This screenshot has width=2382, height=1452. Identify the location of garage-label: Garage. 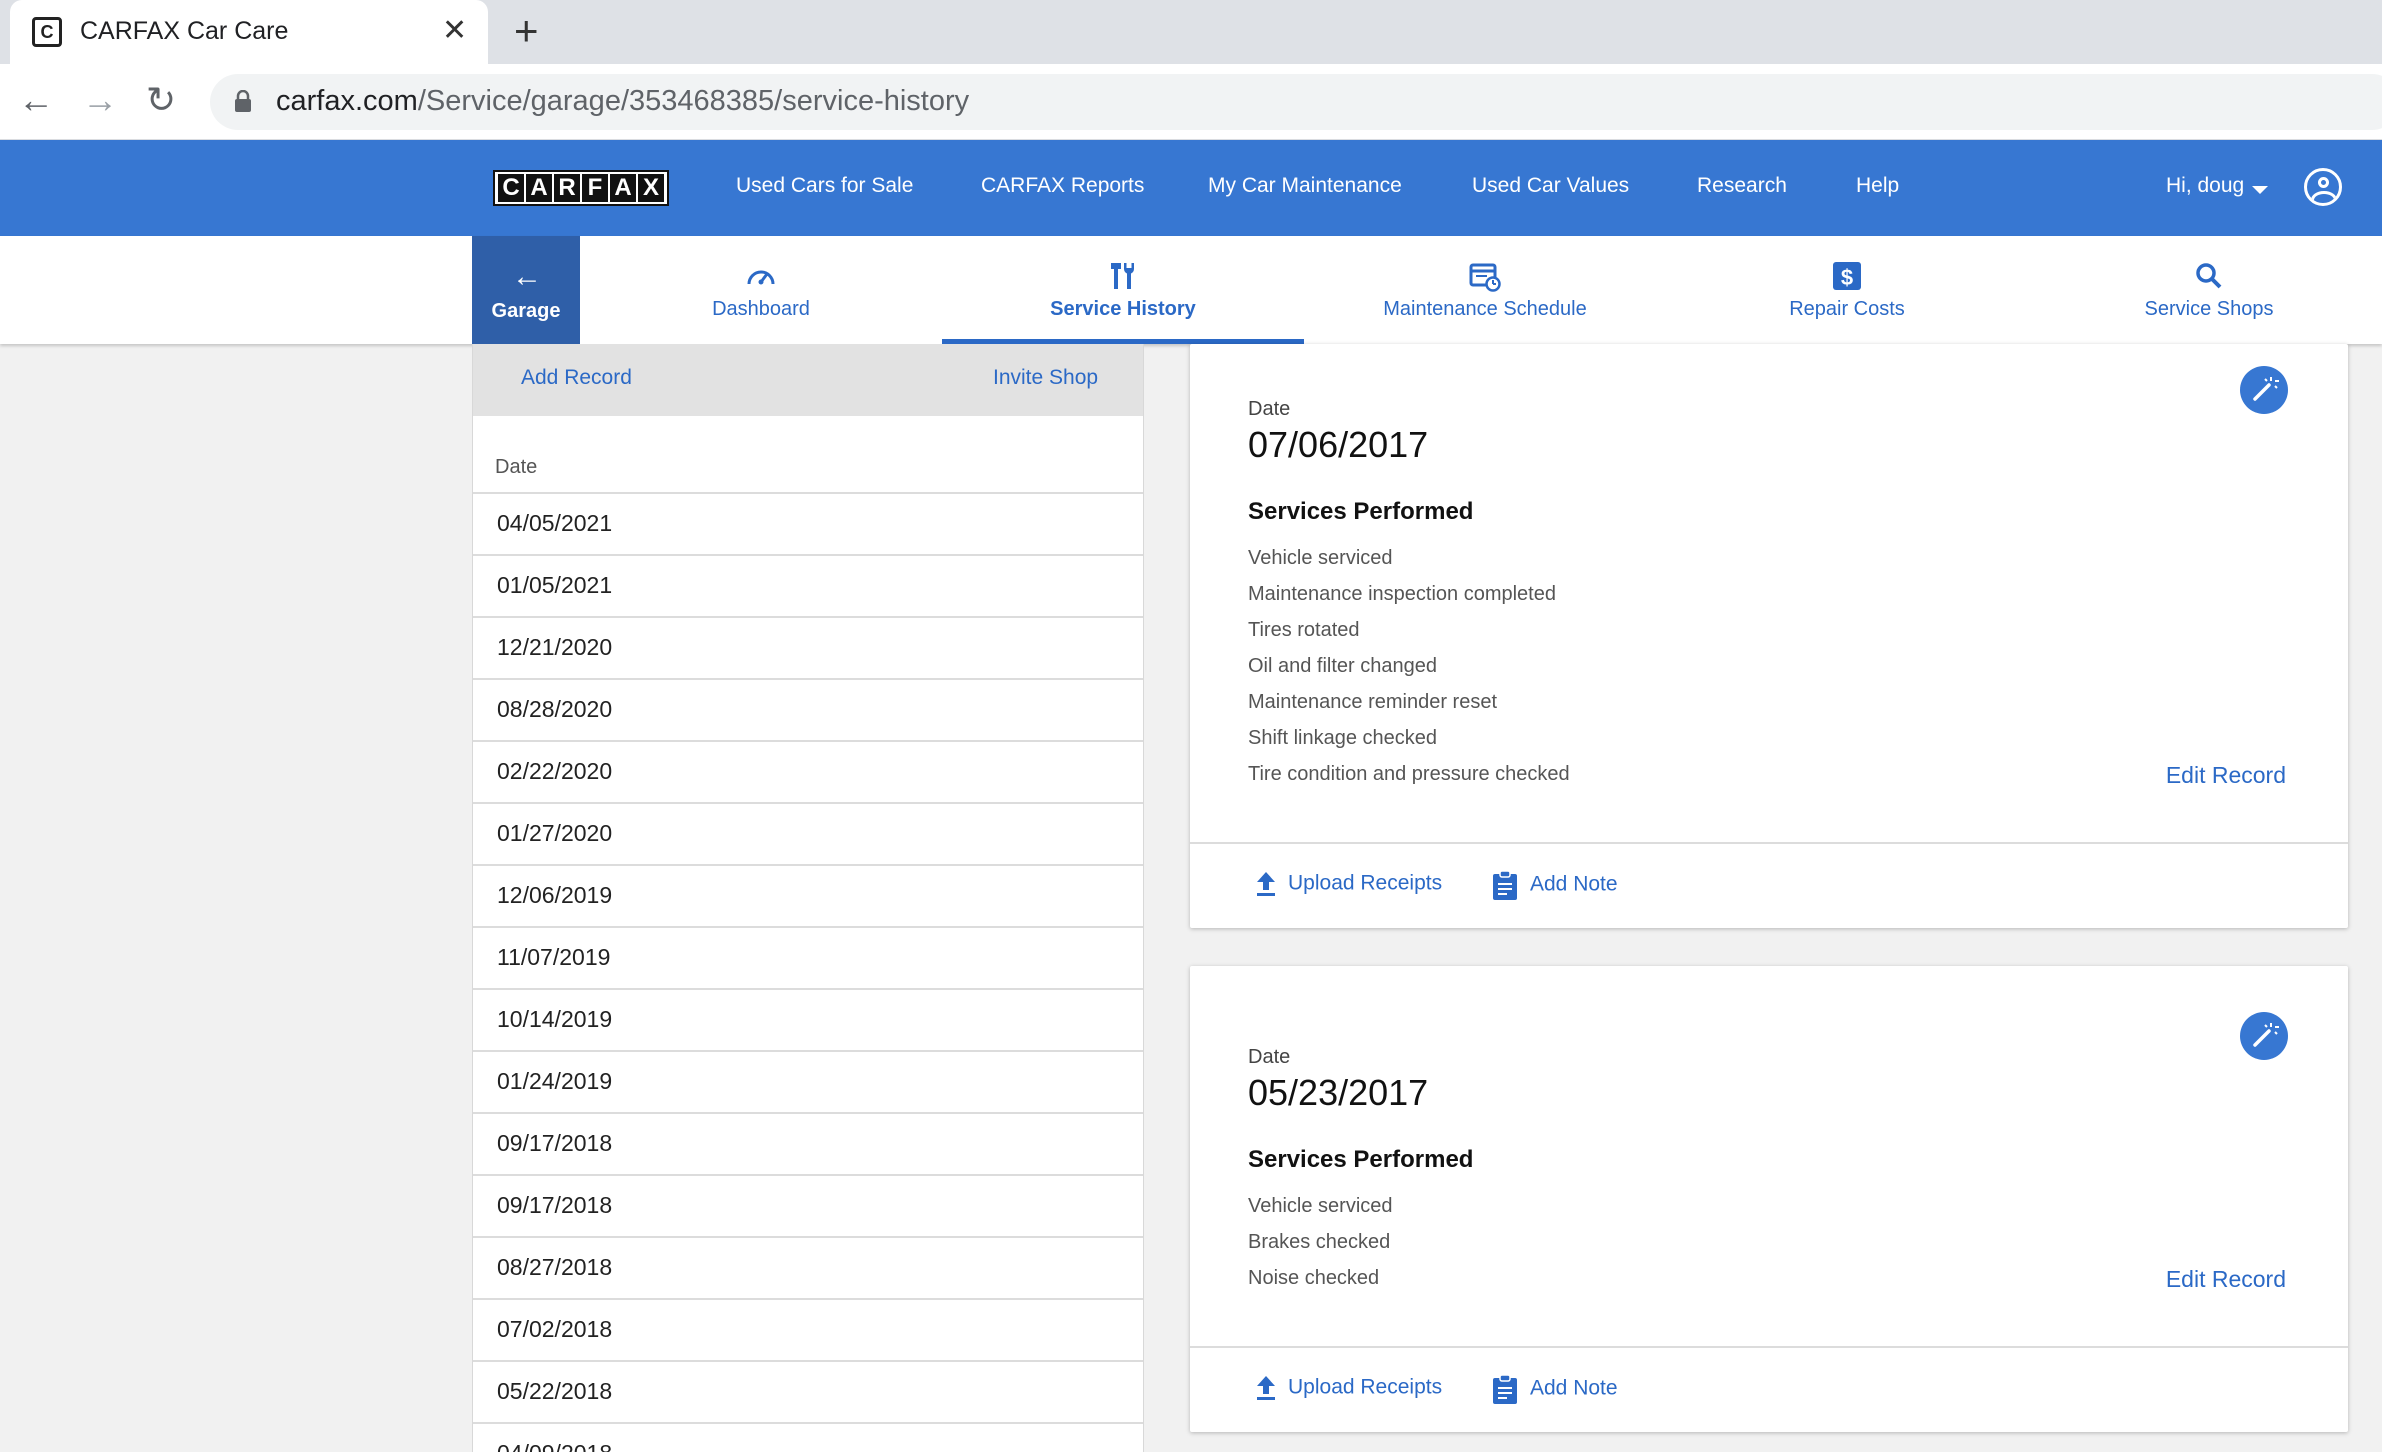
(526, 311).